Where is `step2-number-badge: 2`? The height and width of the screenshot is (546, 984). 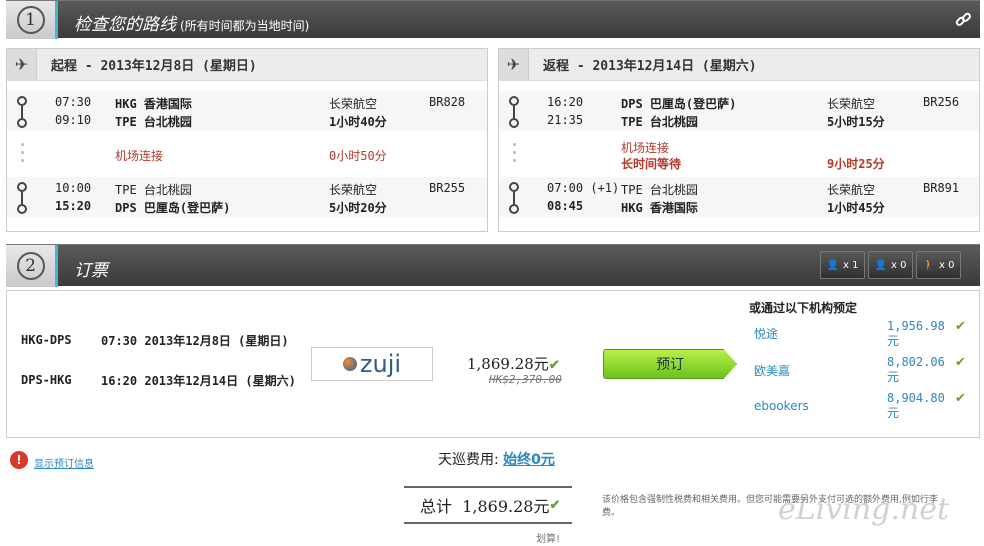
step2-number-badge: 2 is located at coordinates (32, 266).